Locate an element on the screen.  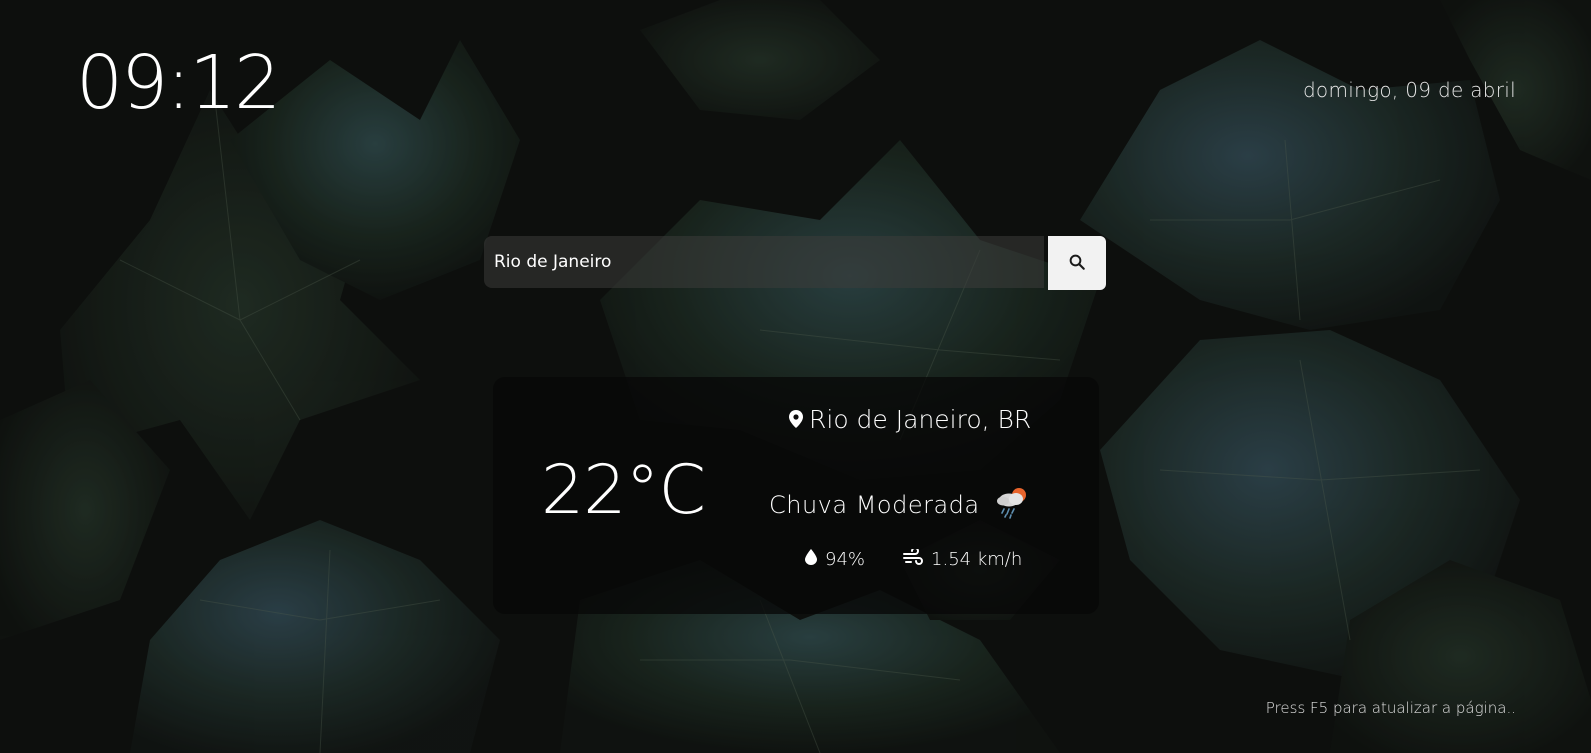
search-bar is located at coordinates (795, 263).